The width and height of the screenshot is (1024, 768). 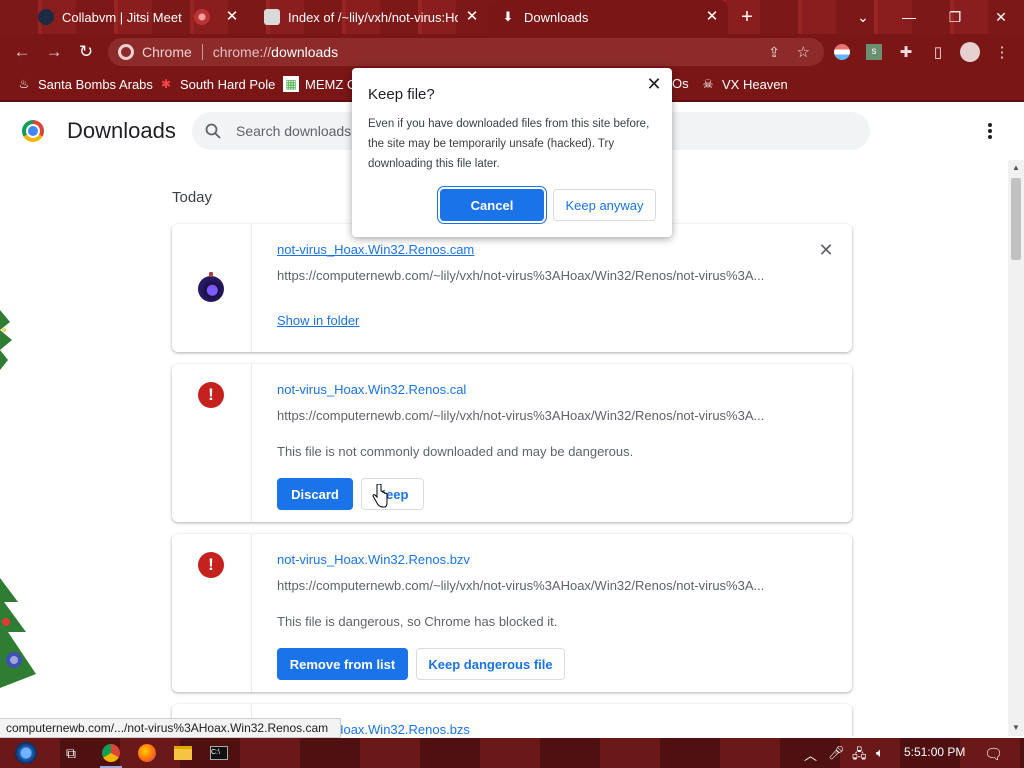 What do you see at coordinates (272, 17) in the screenshot?
I see `folder-icon` at bounding box center [272, 17].